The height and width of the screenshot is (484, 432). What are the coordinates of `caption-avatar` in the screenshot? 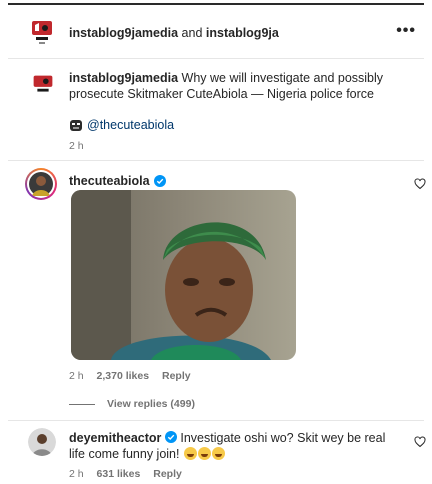 It's located at (43, 85).